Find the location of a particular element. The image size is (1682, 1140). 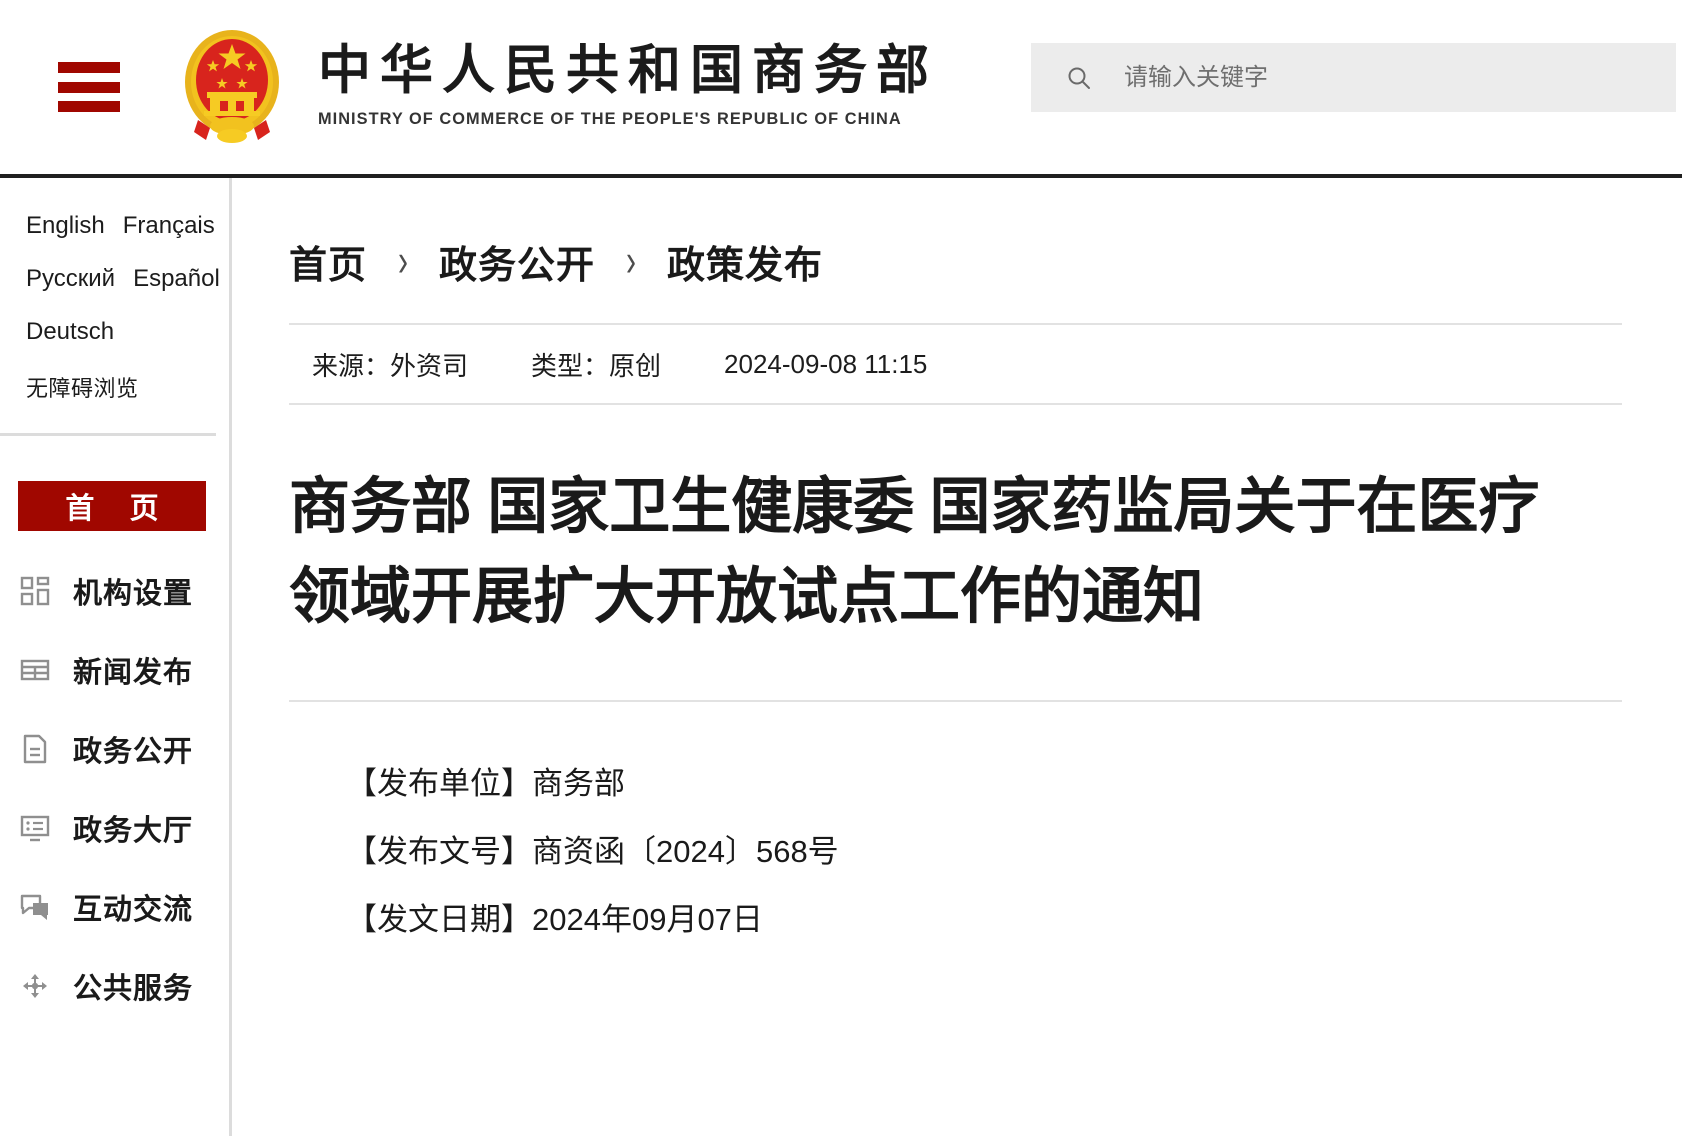

language-row: 无障碍浏览 is located at coordinates (127, 387).